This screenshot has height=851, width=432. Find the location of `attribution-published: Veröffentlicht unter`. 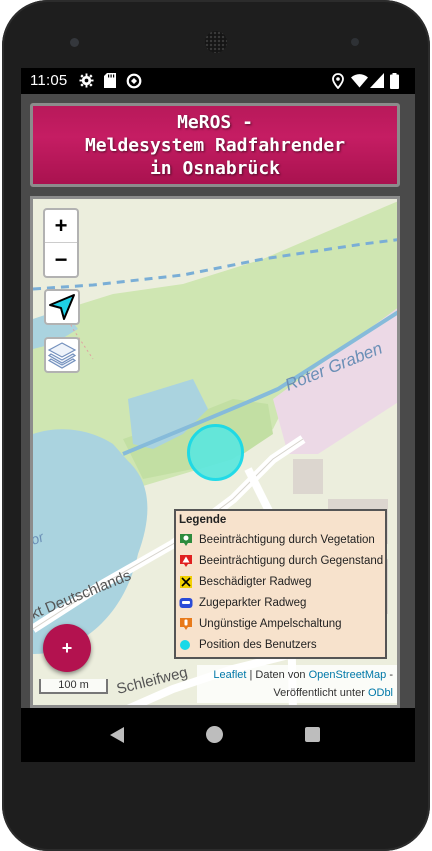

attribution-published: Veröffentlicht unter is located at coordinates (320, 693).